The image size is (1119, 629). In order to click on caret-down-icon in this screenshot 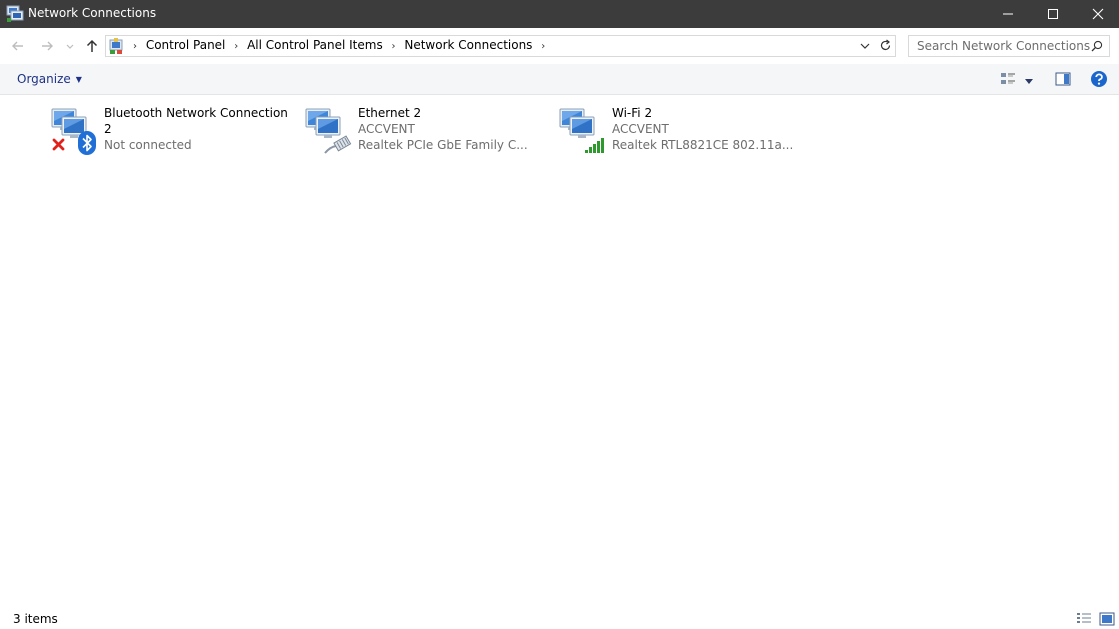, I will do `click(1029, 81)`.